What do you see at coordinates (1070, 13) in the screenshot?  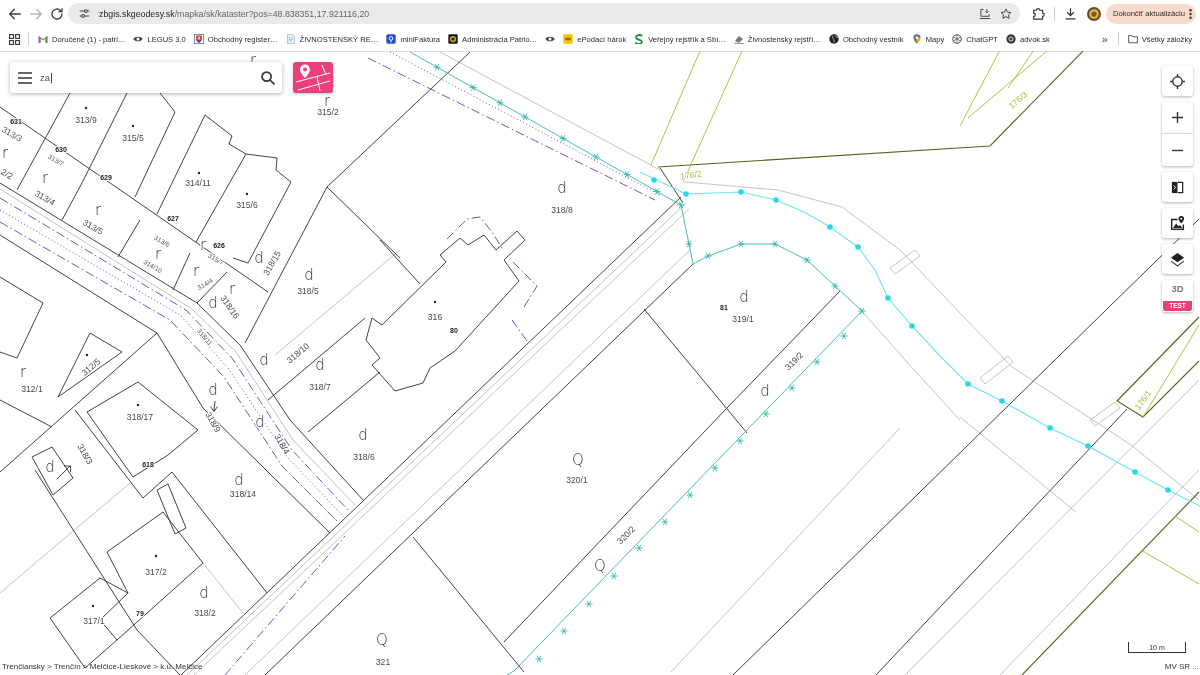 I see `download-icon` at bounding box center [1070, 13].